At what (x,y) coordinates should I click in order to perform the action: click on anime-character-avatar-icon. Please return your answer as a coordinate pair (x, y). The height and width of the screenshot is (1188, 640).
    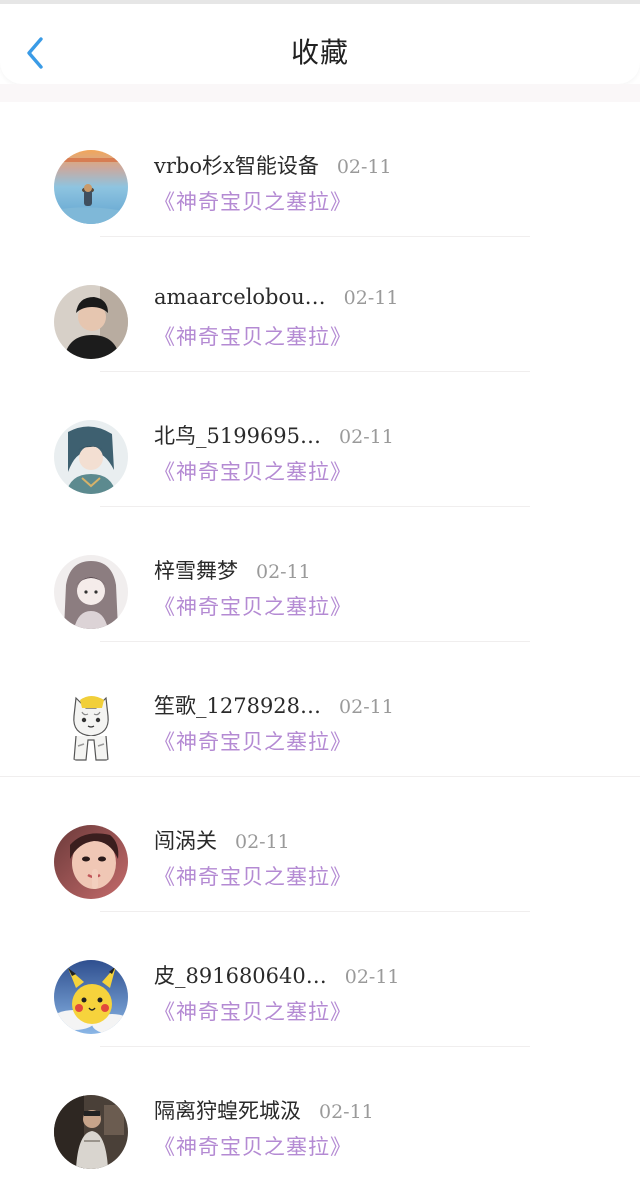
    Looking at the image, I should click on (91, 457).